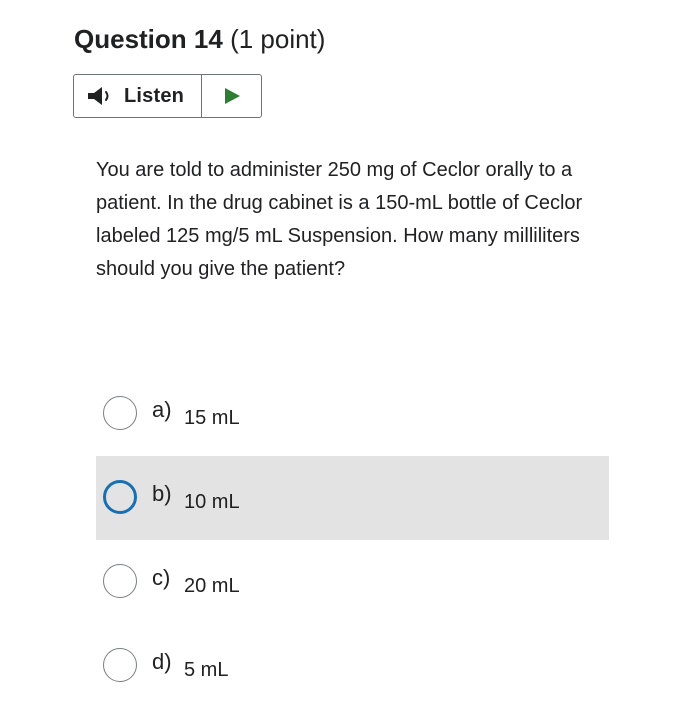 This screenshot has width=673, height=708. Describe the element at coordinates (206, 670) in the screenshot. I see `option-text: 5 mL` at that location.